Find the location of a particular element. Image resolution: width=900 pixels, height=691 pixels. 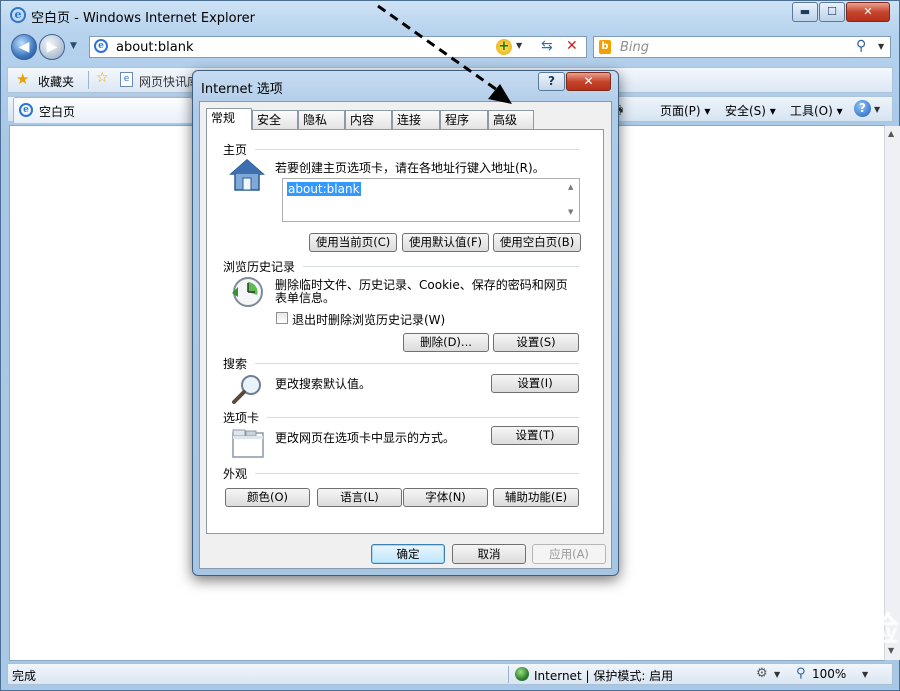

home-page-instruction: 若要创建主页选项卡，请在各地址行键入地址(R)。 is located at coordinates (410, 168).